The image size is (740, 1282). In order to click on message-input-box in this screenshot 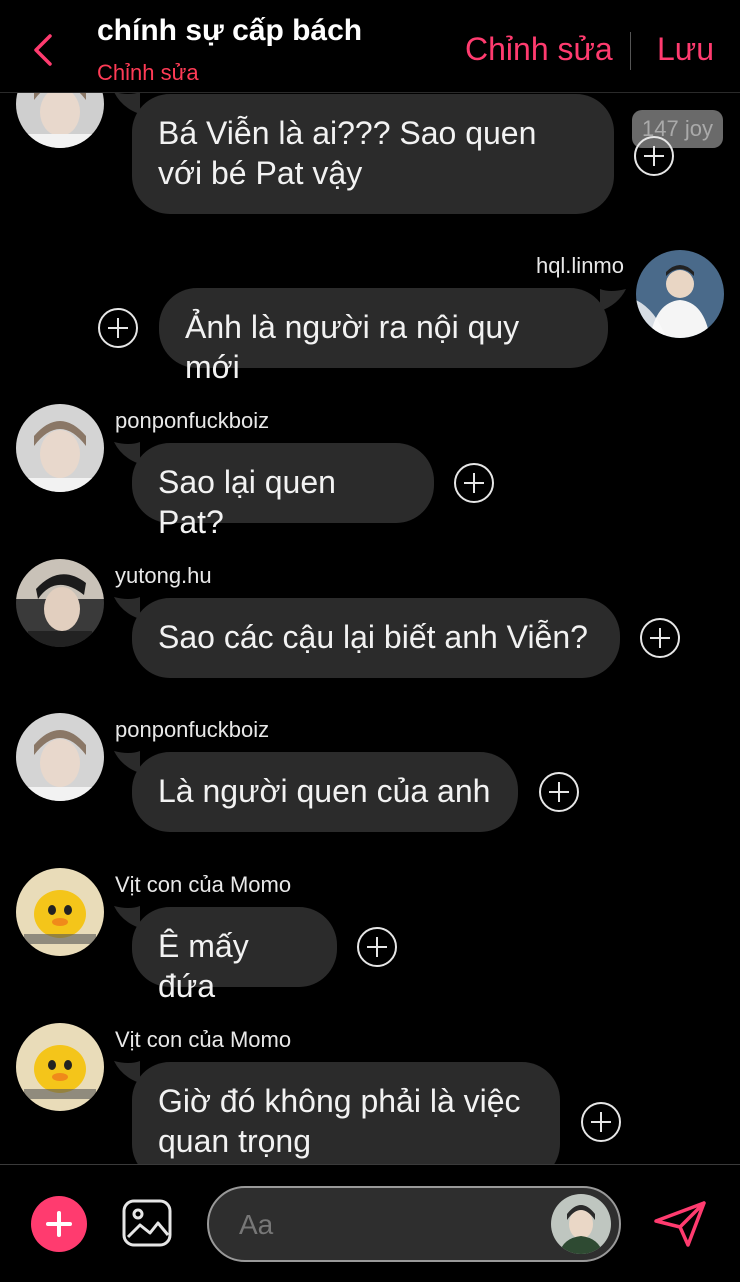, I will do `click(414, 1224)`.